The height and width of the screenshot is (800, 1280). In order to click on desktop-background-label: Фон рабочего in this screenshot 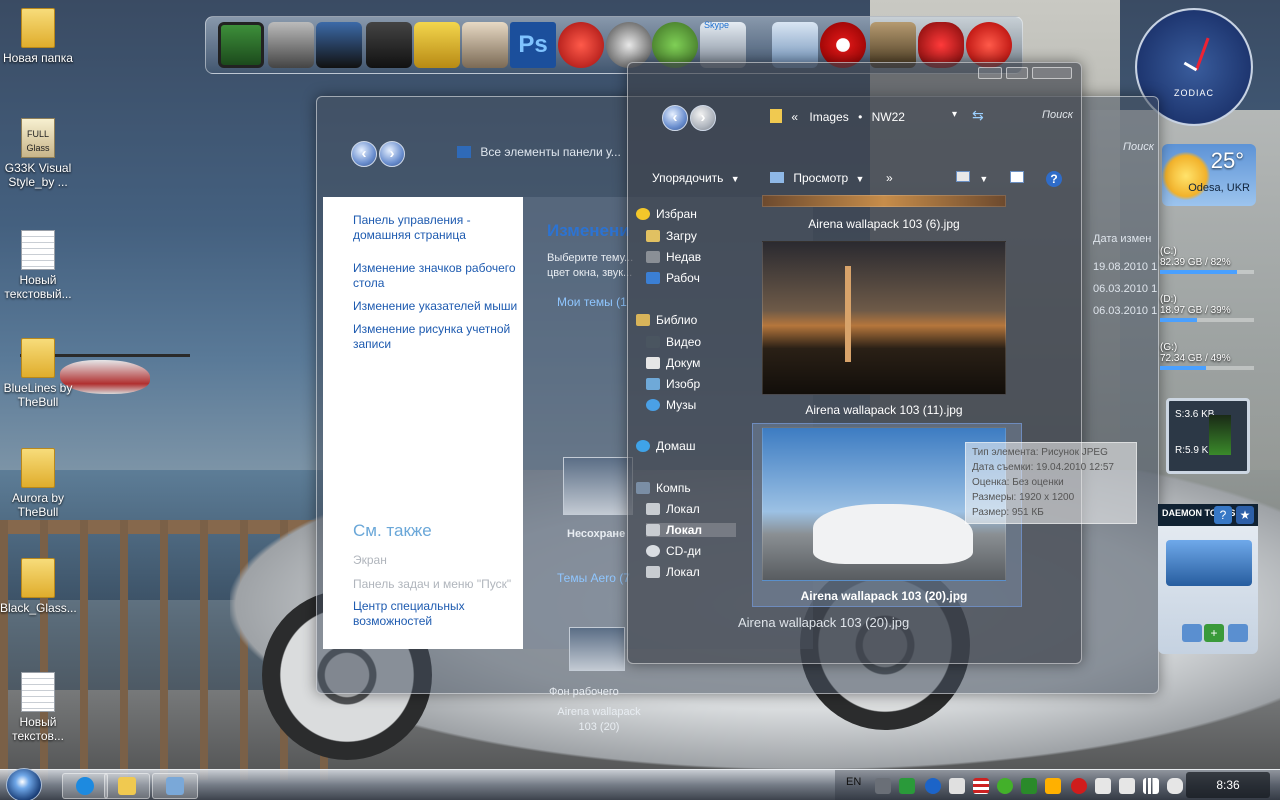, I will do `click(584, 692)`.